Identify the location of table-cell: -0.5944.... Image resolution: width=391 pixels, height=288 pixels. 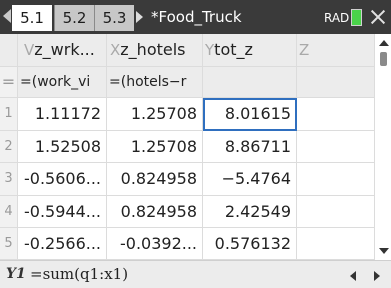
(62, 212).